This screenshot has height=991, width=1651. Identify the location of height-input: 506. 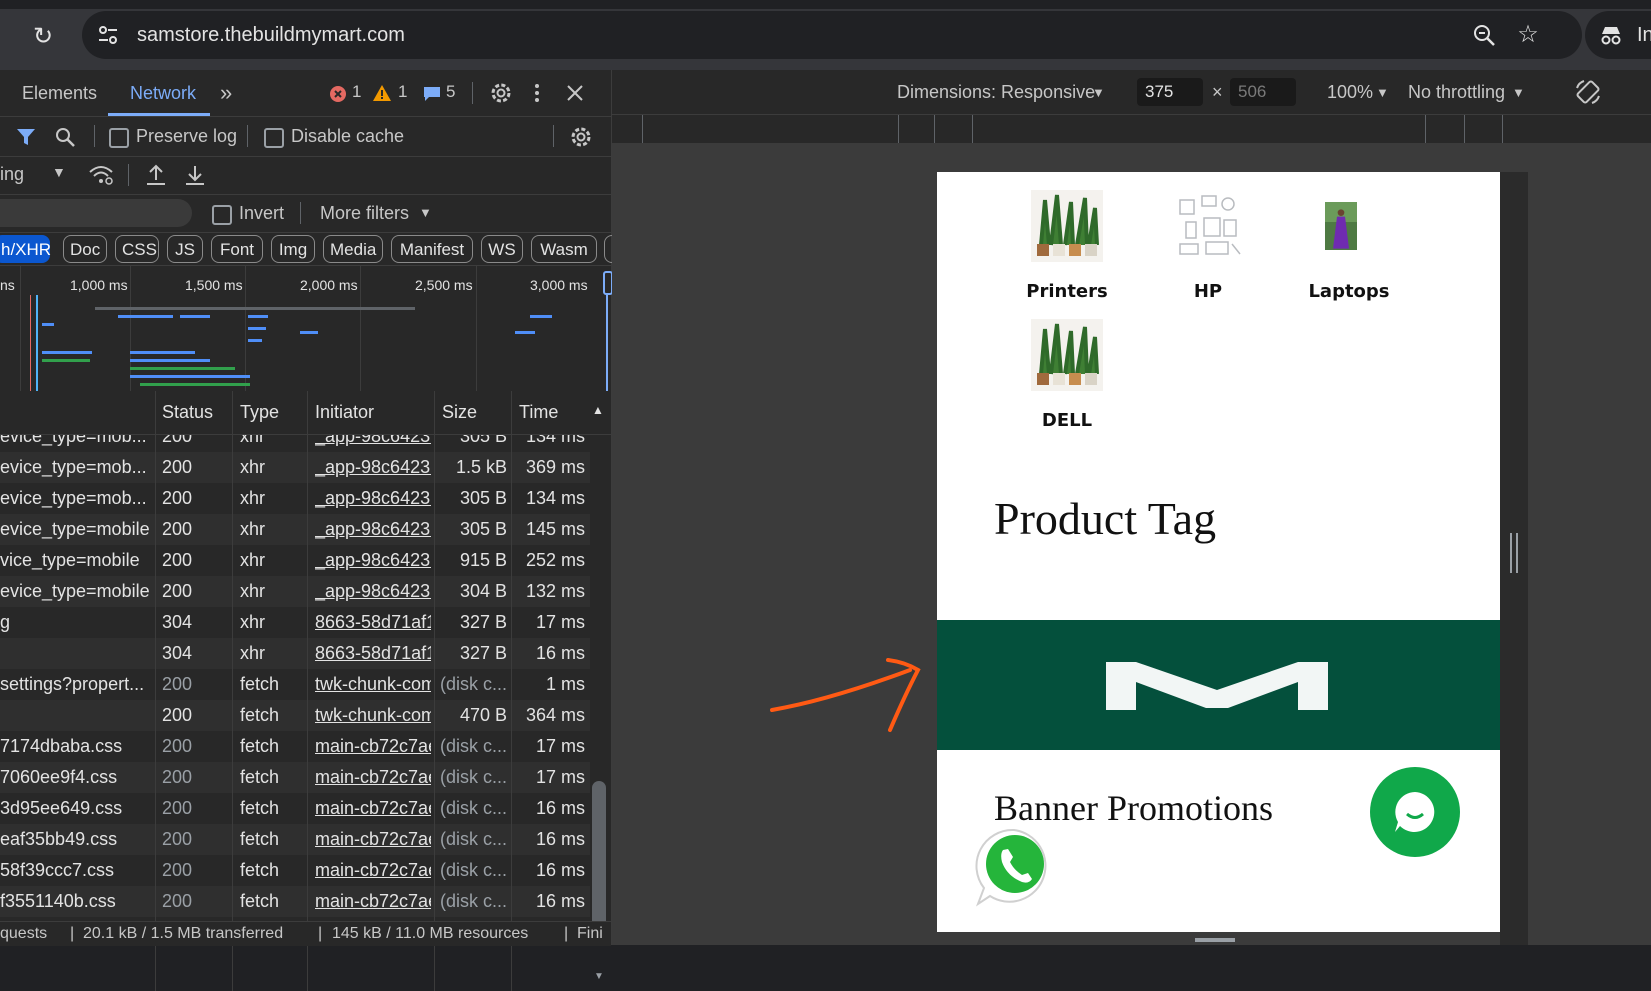
(1263, 92).